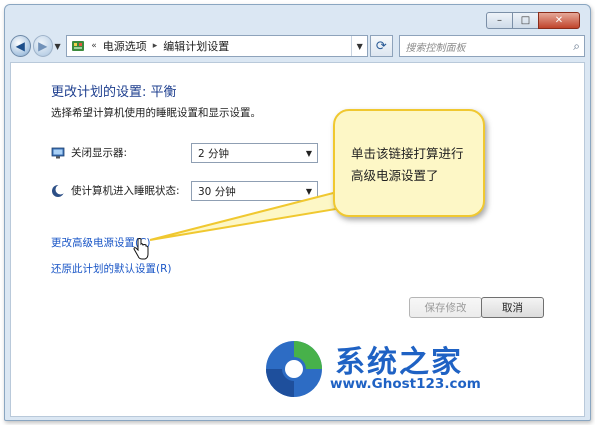  Describe the element at coordinates (492, 46) in the screenshot. I see `search-input: 搜索控制面板 ⌕` at that location.